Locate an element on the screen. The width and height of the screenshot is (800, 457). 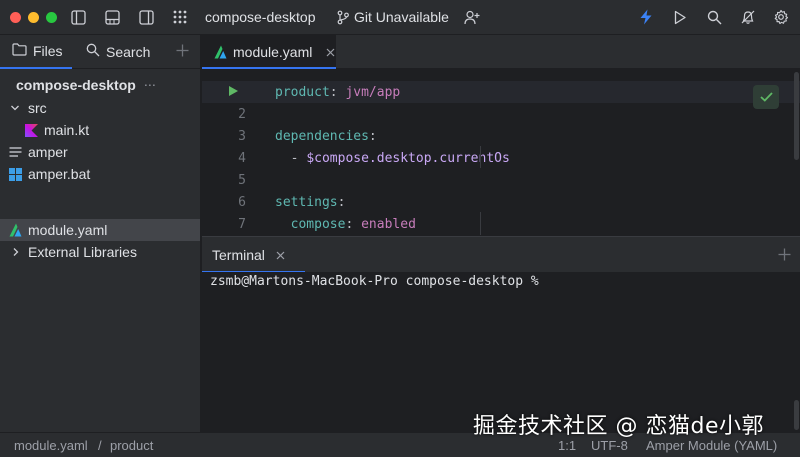
tree-item-src: src is located at coordinates (100, 108).